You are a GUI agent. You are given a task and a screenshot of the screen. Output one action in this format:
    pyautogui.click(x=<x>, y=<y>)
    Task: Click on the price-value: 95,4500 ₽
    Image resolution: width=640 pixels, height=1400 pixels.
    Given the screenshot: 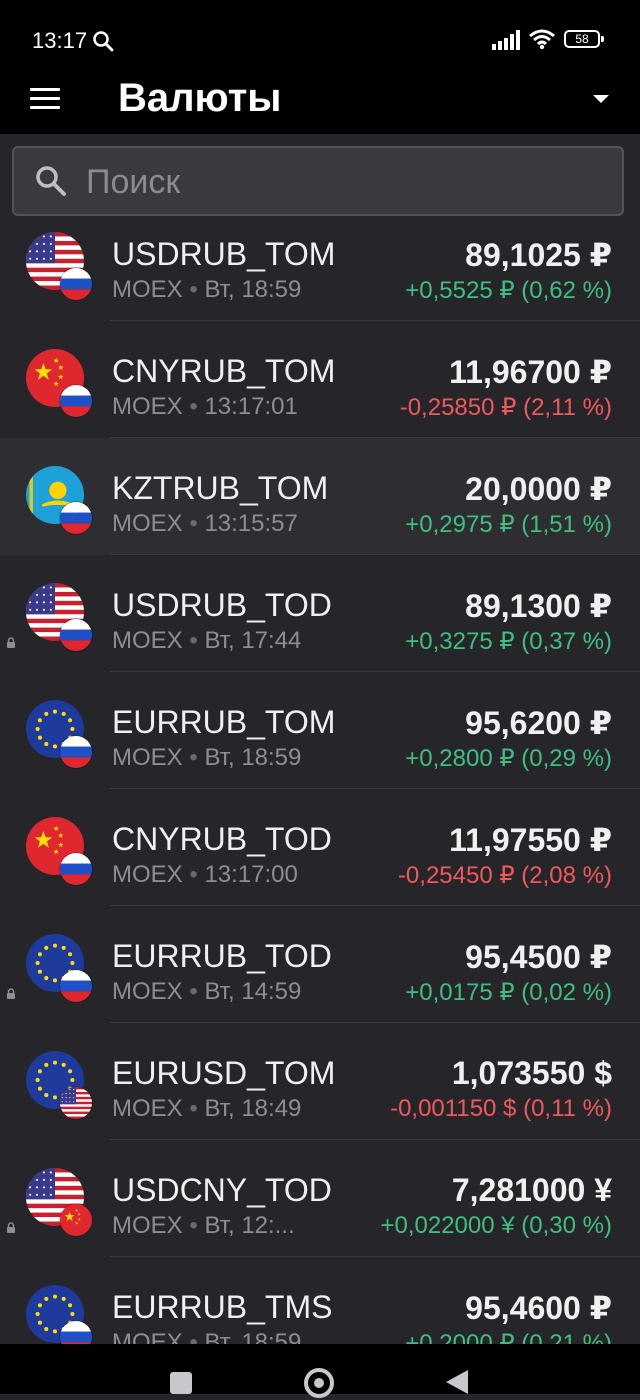 What is the action you would take?
    pyautogui.click(x=538, y=957)
    